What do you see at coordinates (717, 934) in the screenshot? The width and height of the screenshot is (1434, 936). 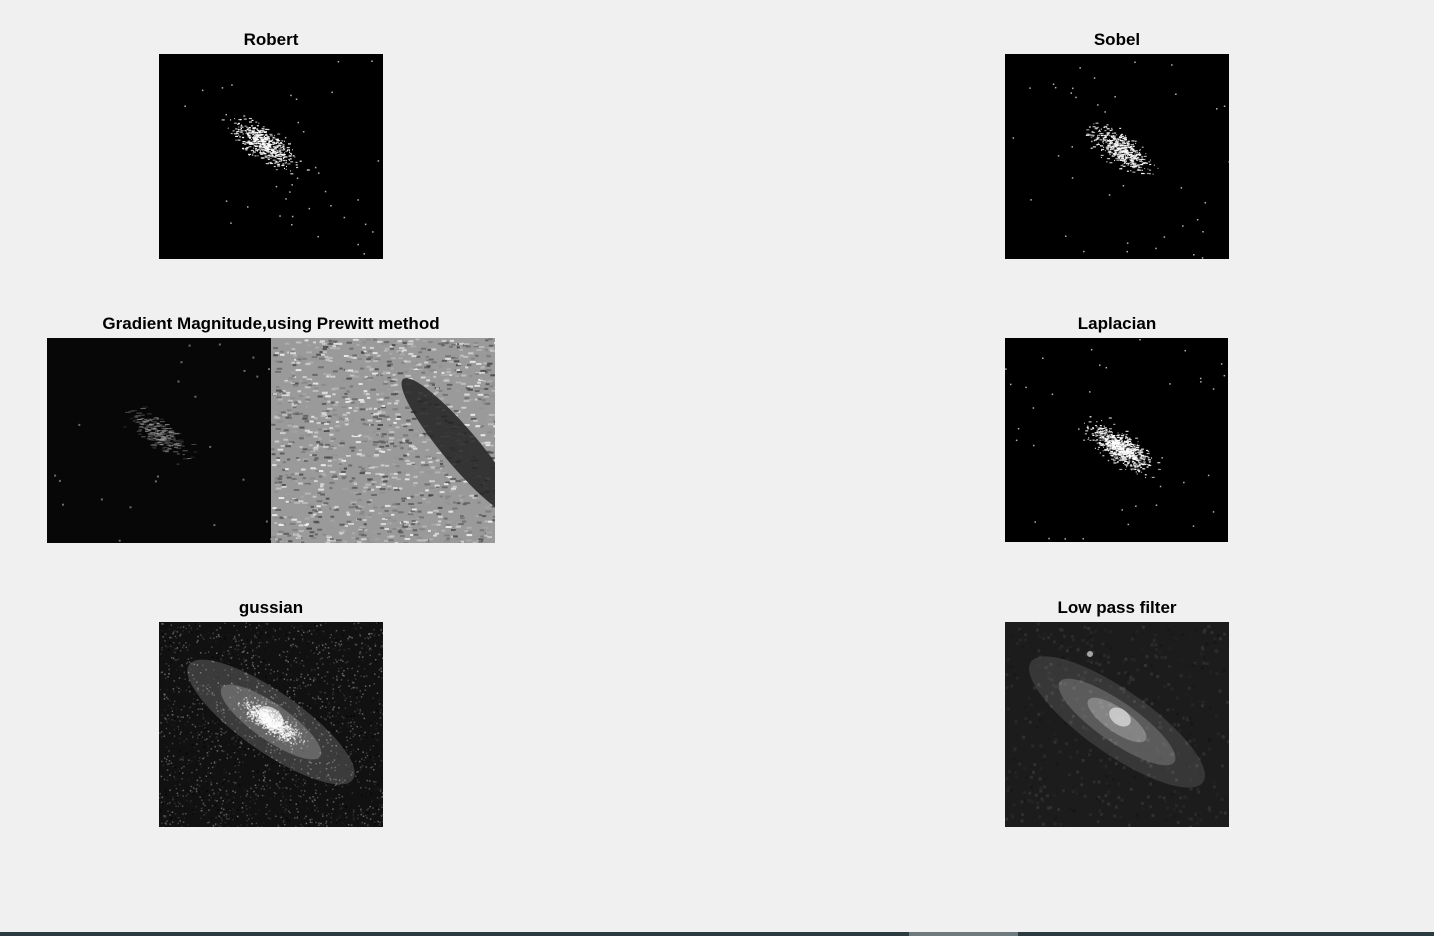 I see `taskbar` at bounding box center [717, 934].